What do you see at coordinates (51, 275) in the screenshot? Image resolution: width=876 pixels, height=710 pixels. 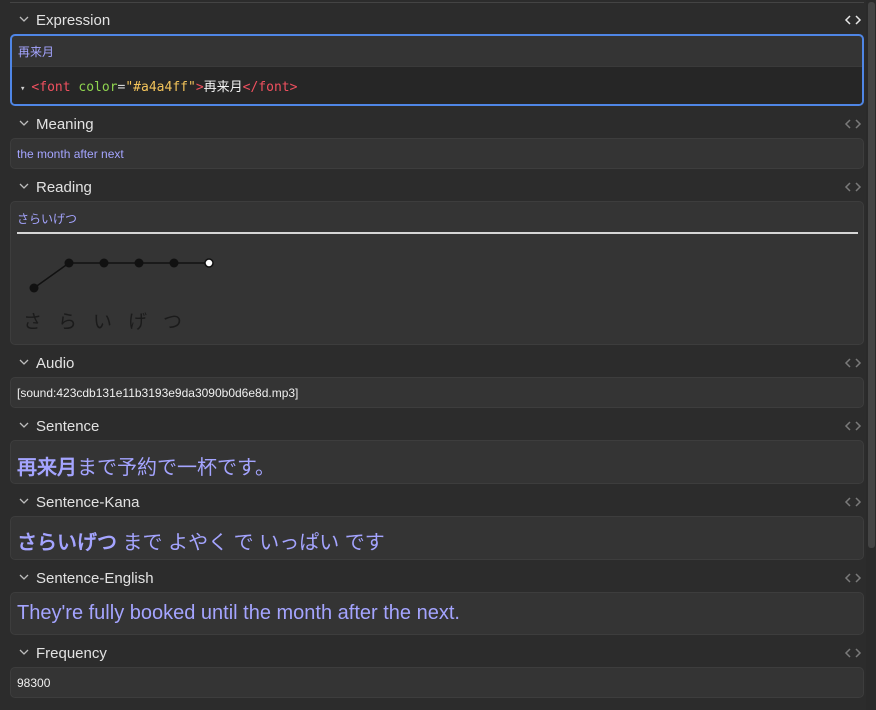 I see `pitch-line` at bounding box center [51, 275].